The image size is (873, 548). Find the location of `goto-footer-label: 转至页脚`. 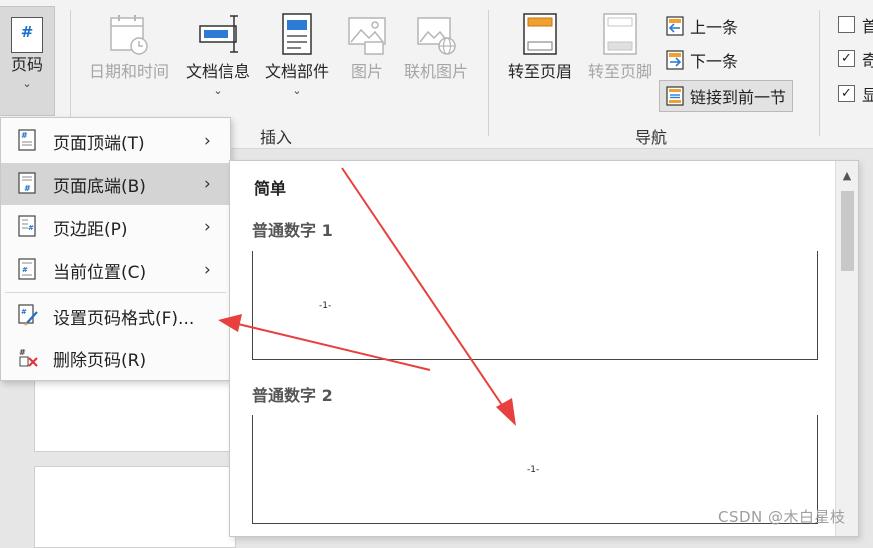

goto-footer-label: 转至页脚 is located at coordinates (619, 71).